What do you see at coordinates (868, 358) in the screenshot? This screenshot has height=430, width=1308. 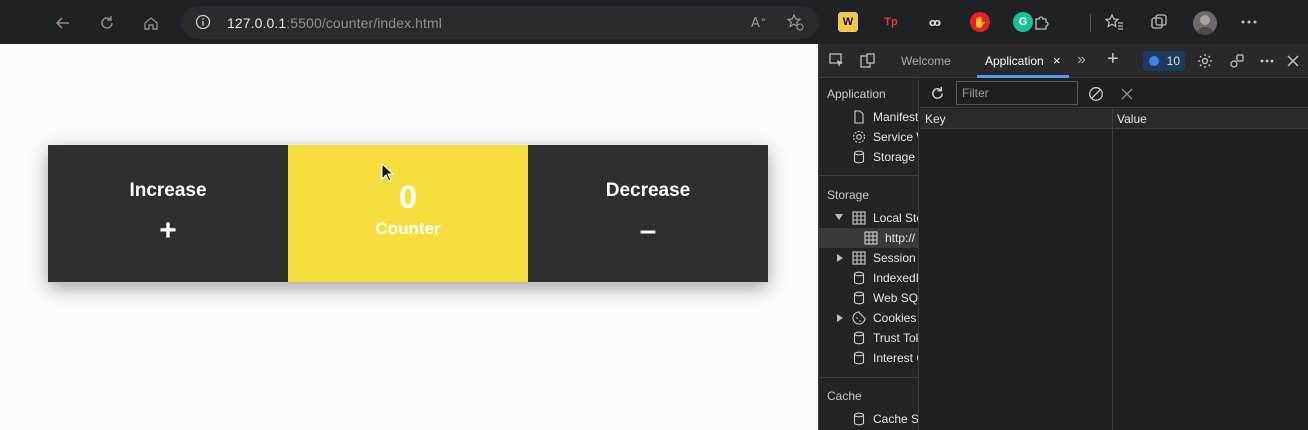 I see `sidebar-item-interest-groups: Interest G` at bounding box center [868, 358].